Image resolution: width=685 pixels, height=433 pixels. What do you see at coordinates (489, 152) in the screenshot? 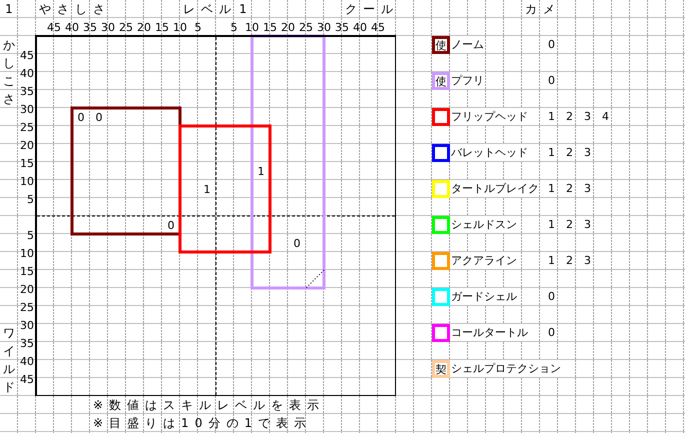
I see `legend-label: バレットヘッド` at bounding box center [489, 152].